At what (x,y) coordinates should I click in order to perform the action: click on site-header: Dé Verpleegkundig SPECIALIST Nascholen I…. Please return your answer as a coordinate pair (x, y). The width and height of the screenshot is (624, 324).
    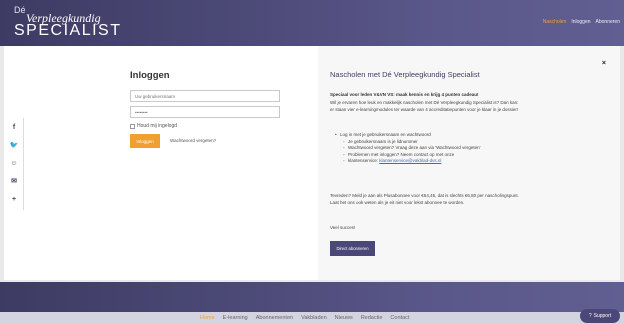
    Looking at the image, I should click on (312, 23).